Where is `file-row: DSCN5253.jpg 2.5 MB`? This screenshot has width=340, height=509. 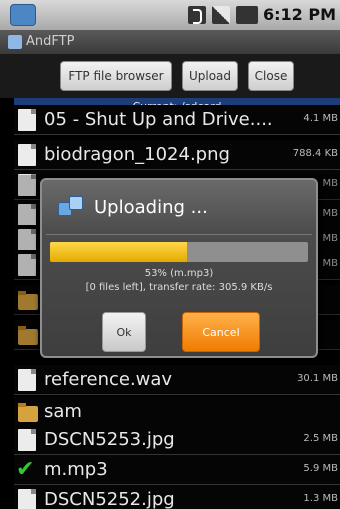
file-row: DSCN5253.jpg 2.5 MB is located at coordinates (177, 440).